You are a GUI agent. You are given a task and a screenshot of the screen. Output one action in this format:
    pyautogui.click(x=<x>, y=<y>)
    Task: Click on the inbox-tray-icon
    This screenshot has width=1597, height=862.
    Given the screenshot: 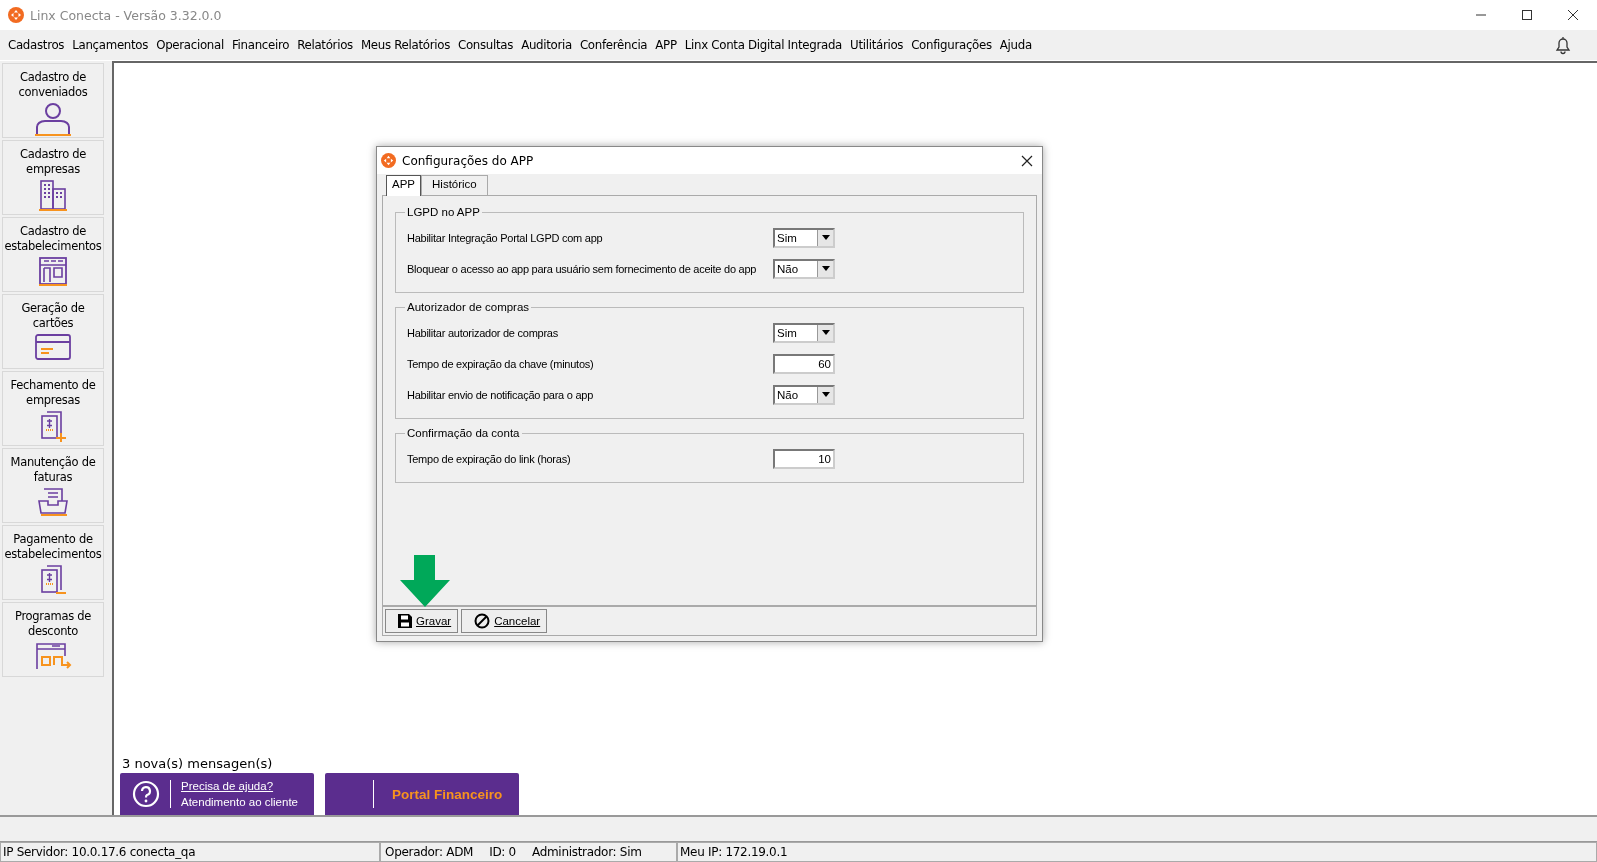 What is the action you would take?
    pyautogui.click(x=53, y=502)
    